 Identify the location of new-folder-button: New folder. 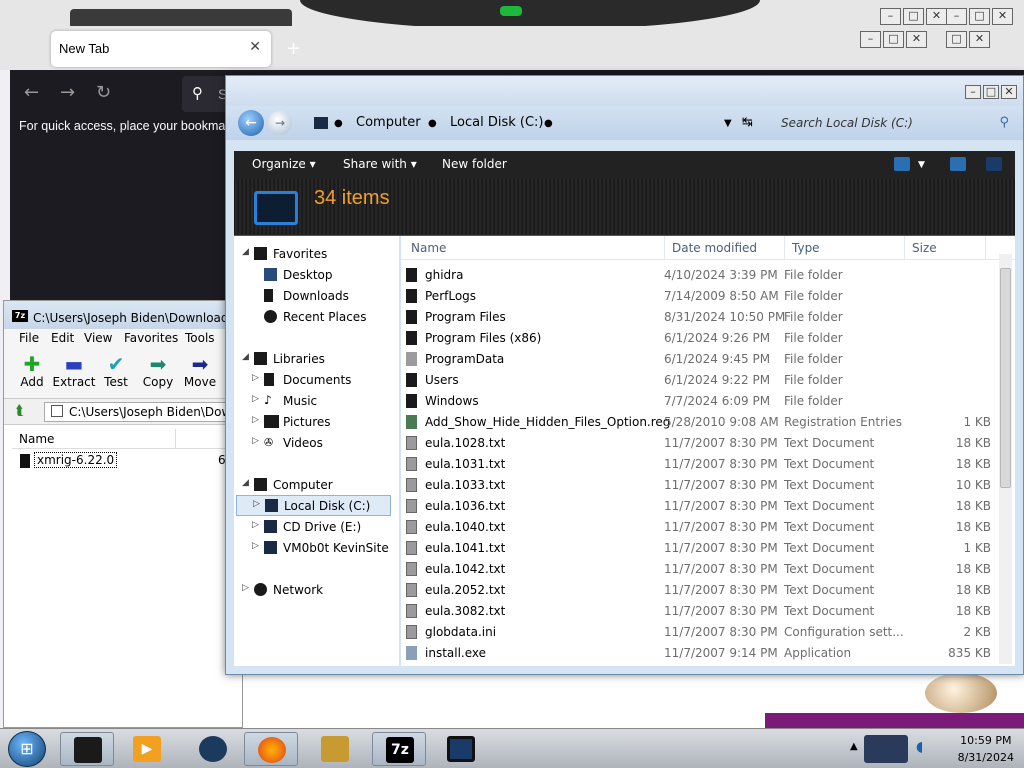
(474, 164).